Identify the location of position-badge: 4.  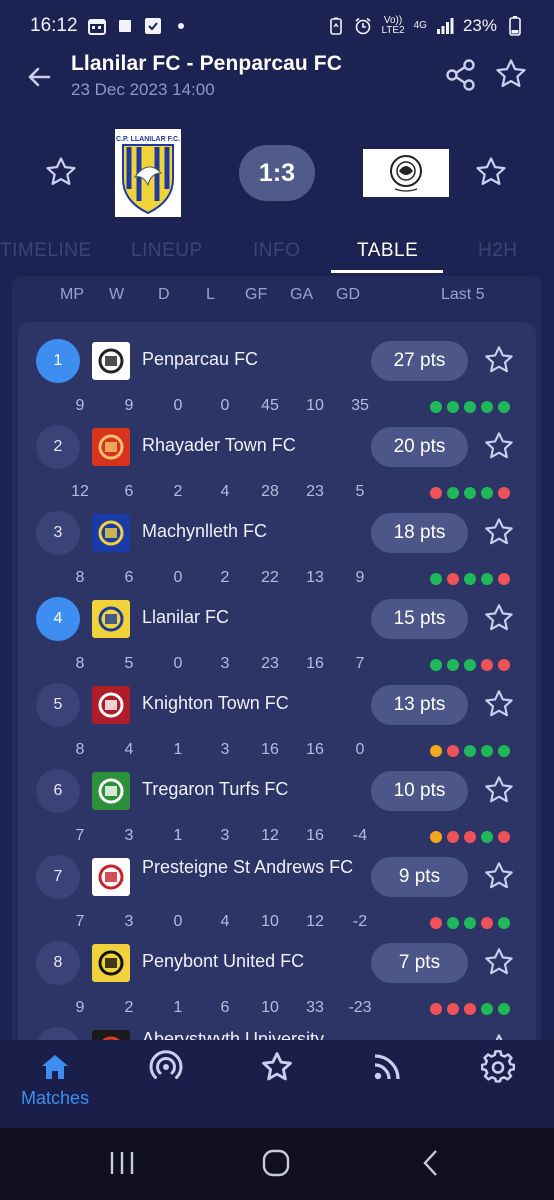
(58, 619).